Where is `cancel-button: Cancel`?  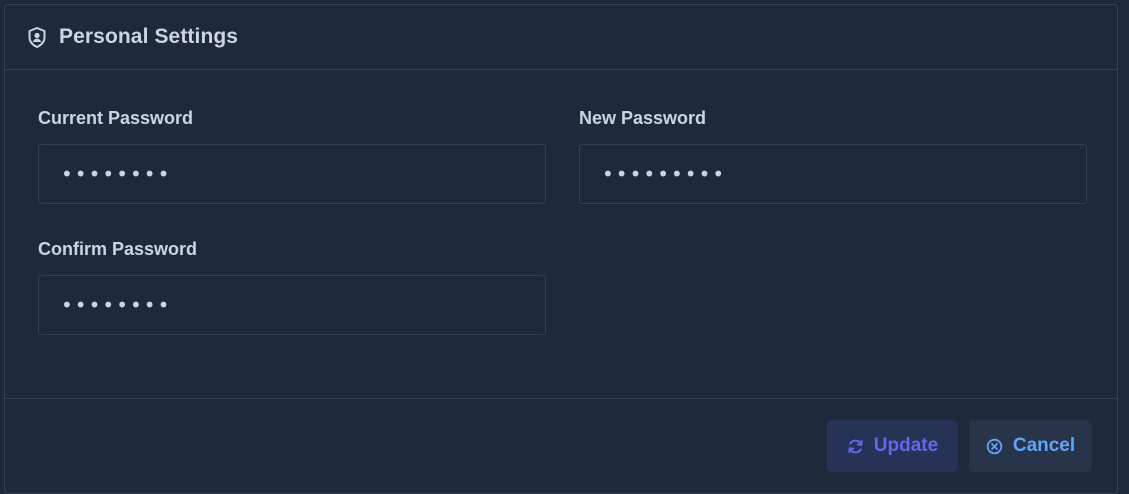
cancel-button: Cancel is located at coordinates (1030, 446).